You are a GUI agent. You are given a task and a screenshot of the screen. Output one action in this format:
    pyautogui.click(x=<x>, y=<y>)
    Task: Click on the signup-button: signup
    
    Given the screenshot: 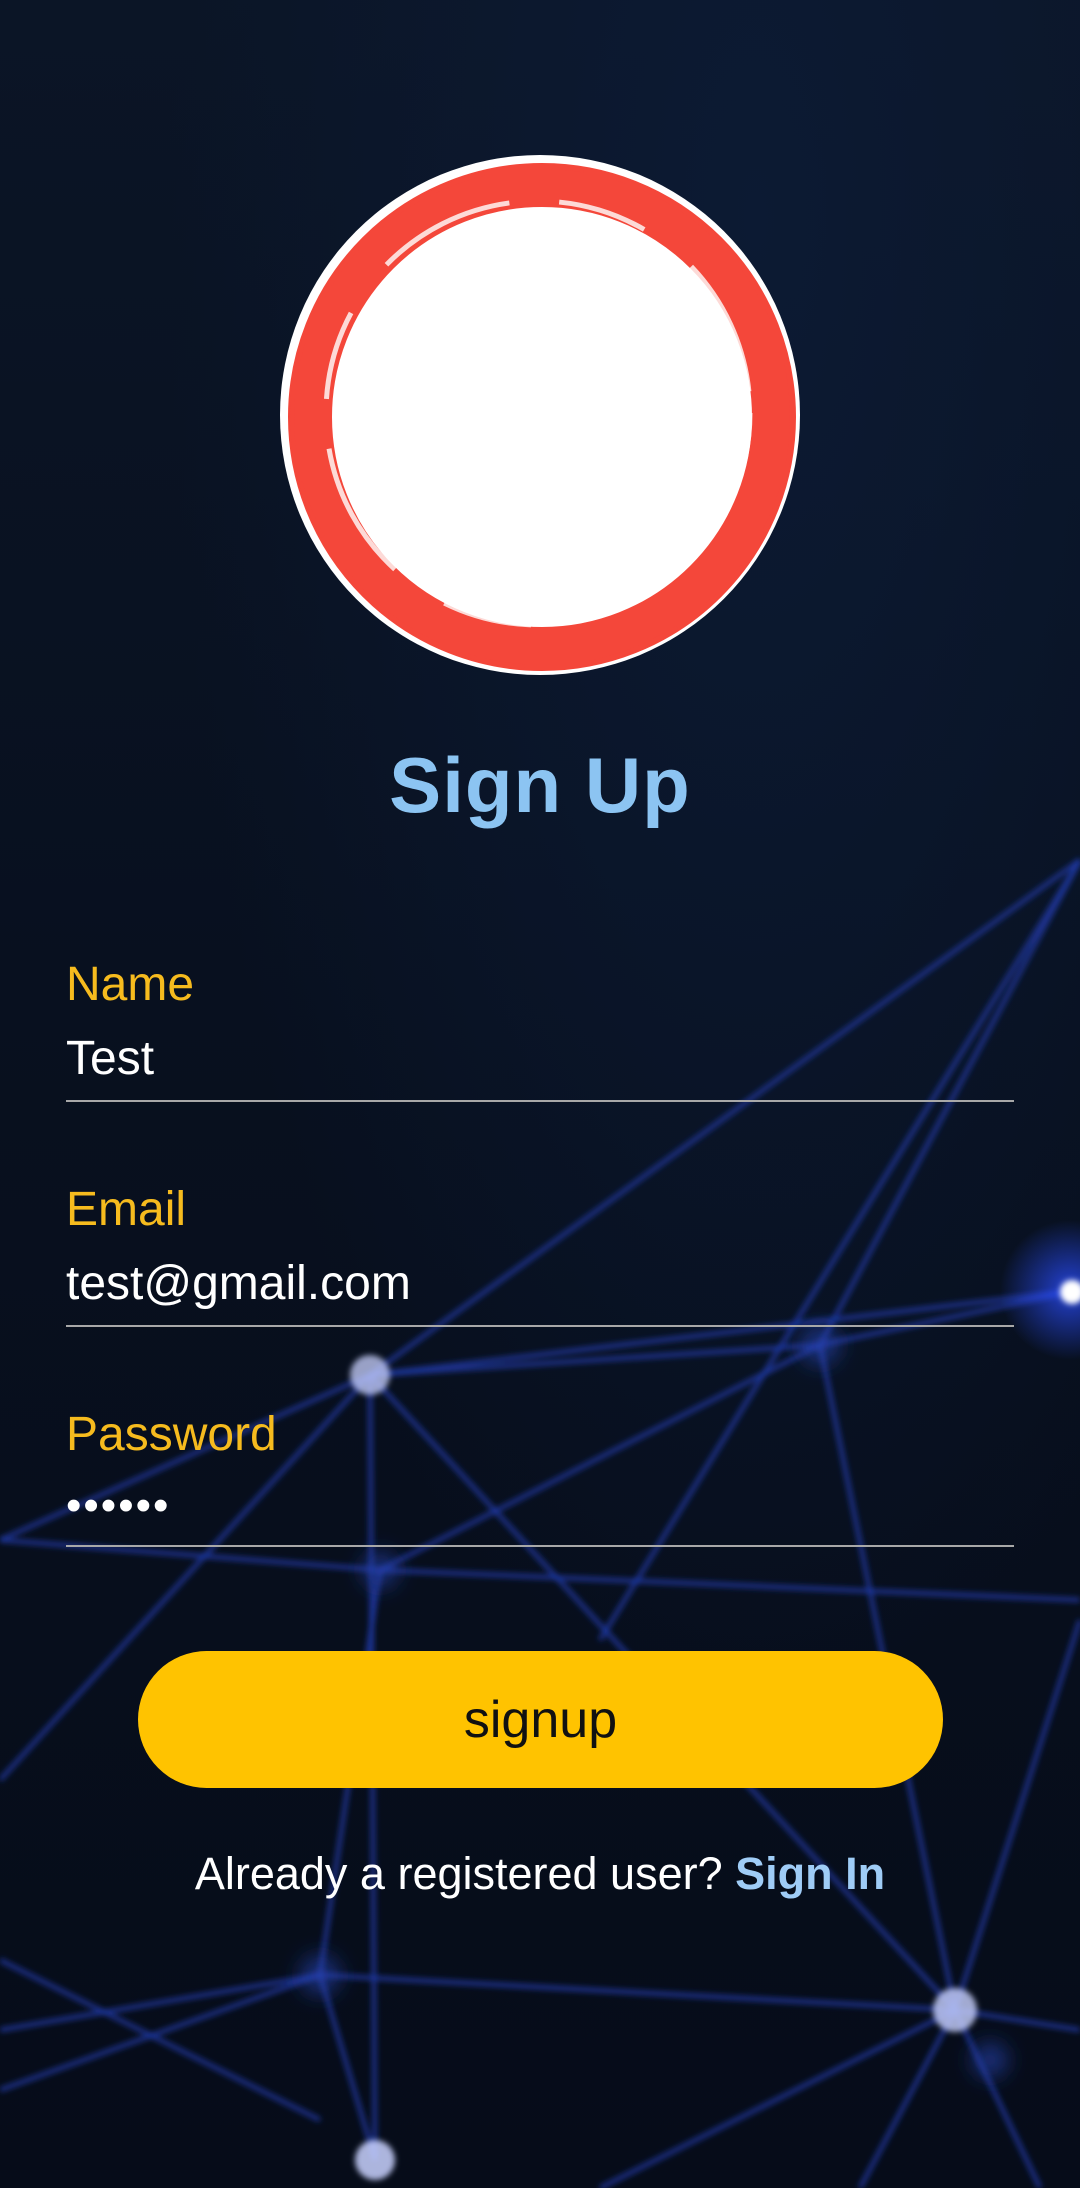 What is the action you would take?
    pyautogui.click(x=540, y=1719)
    